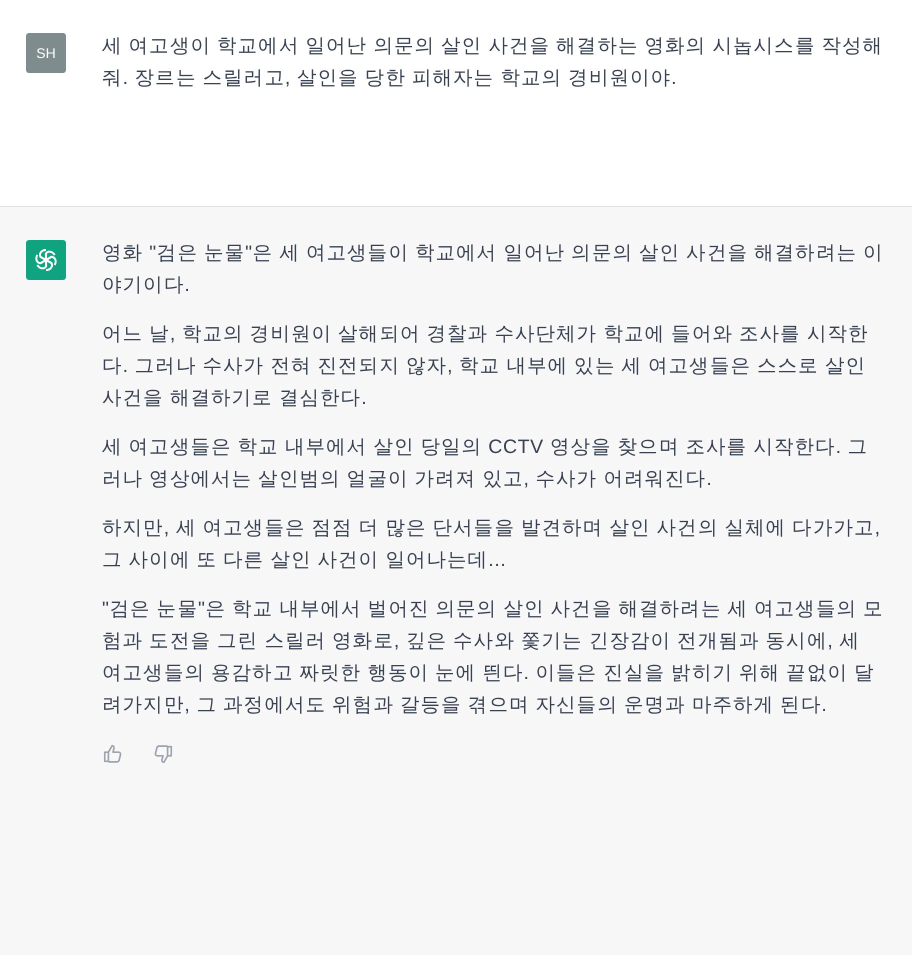 The height and width of the screenshot is (955, 912). What do you see at coordinates (113, 754) in the screenshot?
I see `thumbs-up-icon` at bounding box center [113, 754].